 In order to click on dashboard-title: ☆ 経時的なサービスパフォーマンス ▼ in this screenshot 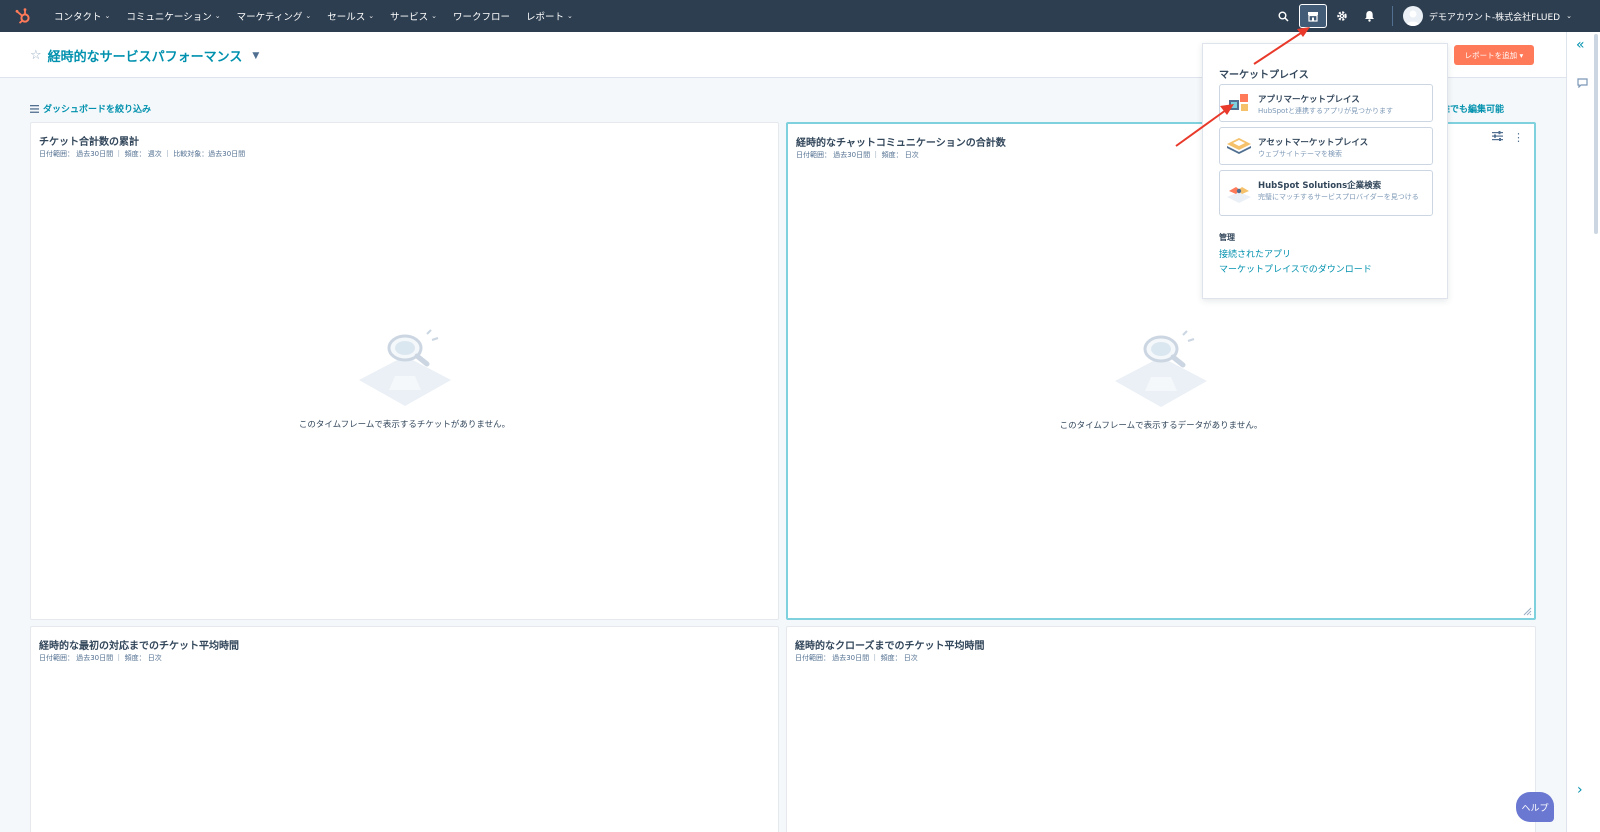, I will do `click(144, 55)`.